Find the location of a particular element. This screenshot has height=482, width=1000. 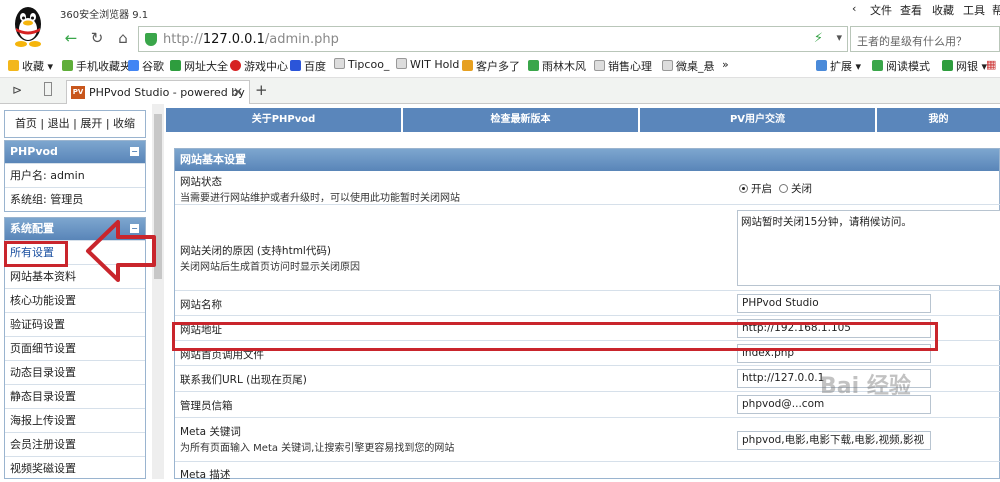

site-url-label: 网站地址 is located at coordinates (201, 330).